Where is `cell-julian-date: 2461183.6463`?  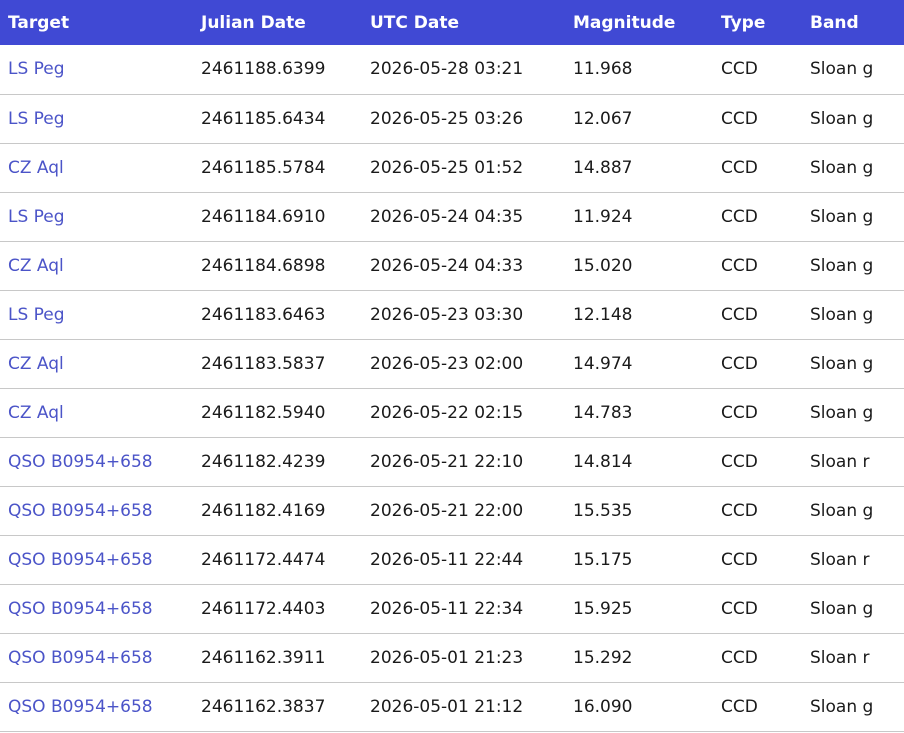 cell-julian-date: 2461183.6463 is located at coordinates (263, 314).